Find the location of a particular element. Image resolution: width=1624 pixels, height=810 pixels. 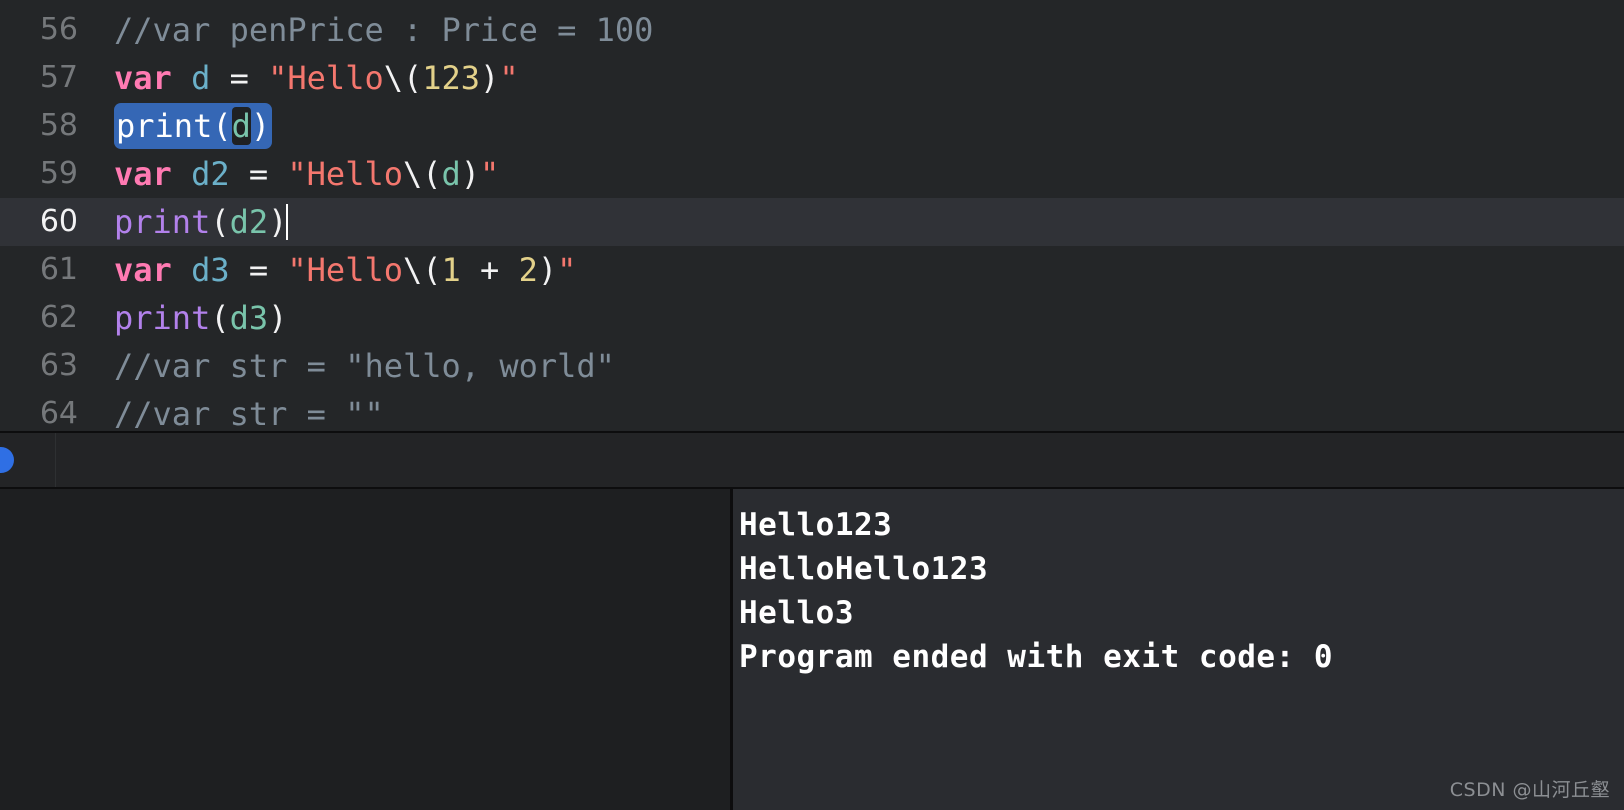

console-line: Hello3 is located at coordinates (796, 613).